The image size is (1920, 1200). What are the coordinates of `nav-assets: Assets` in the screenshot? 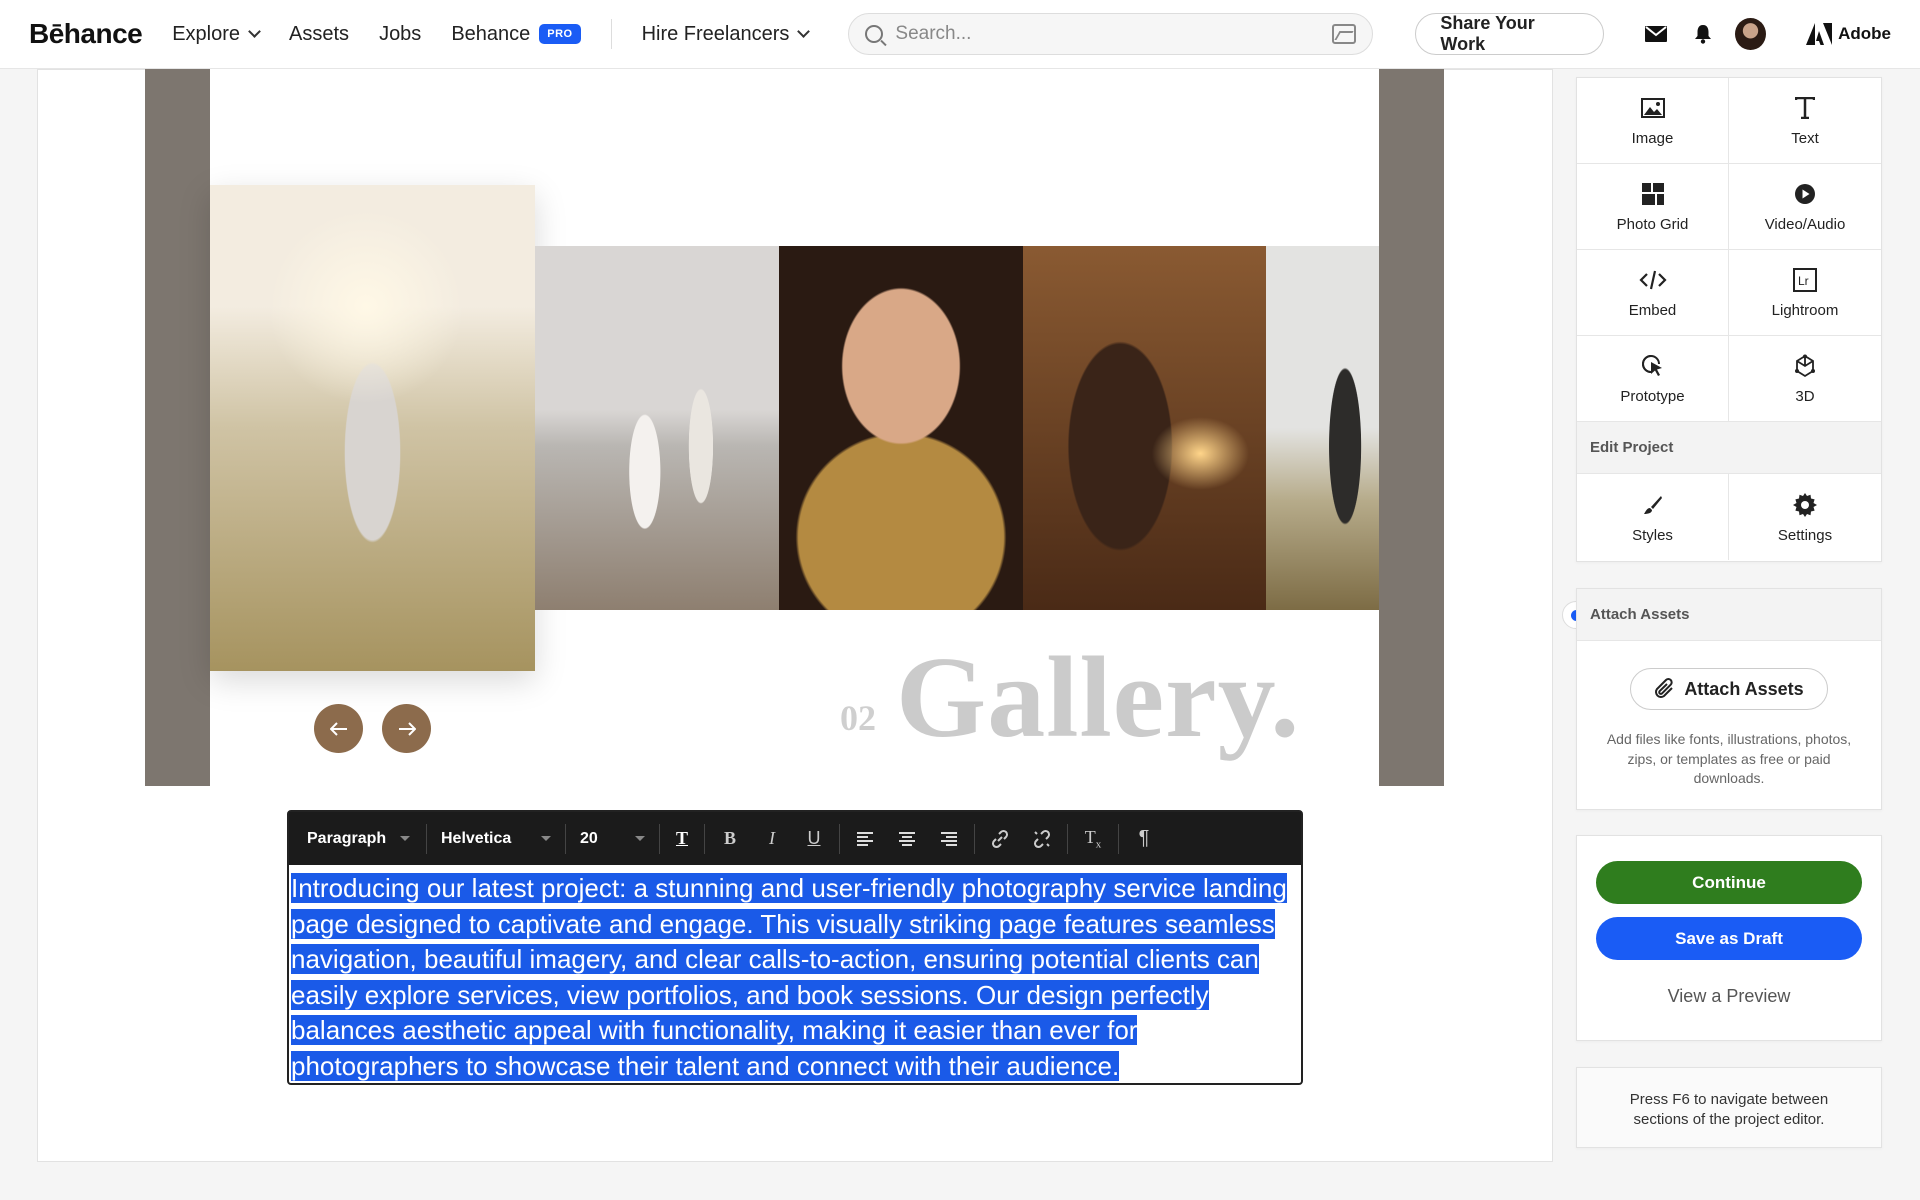 It's located at (319, 34).